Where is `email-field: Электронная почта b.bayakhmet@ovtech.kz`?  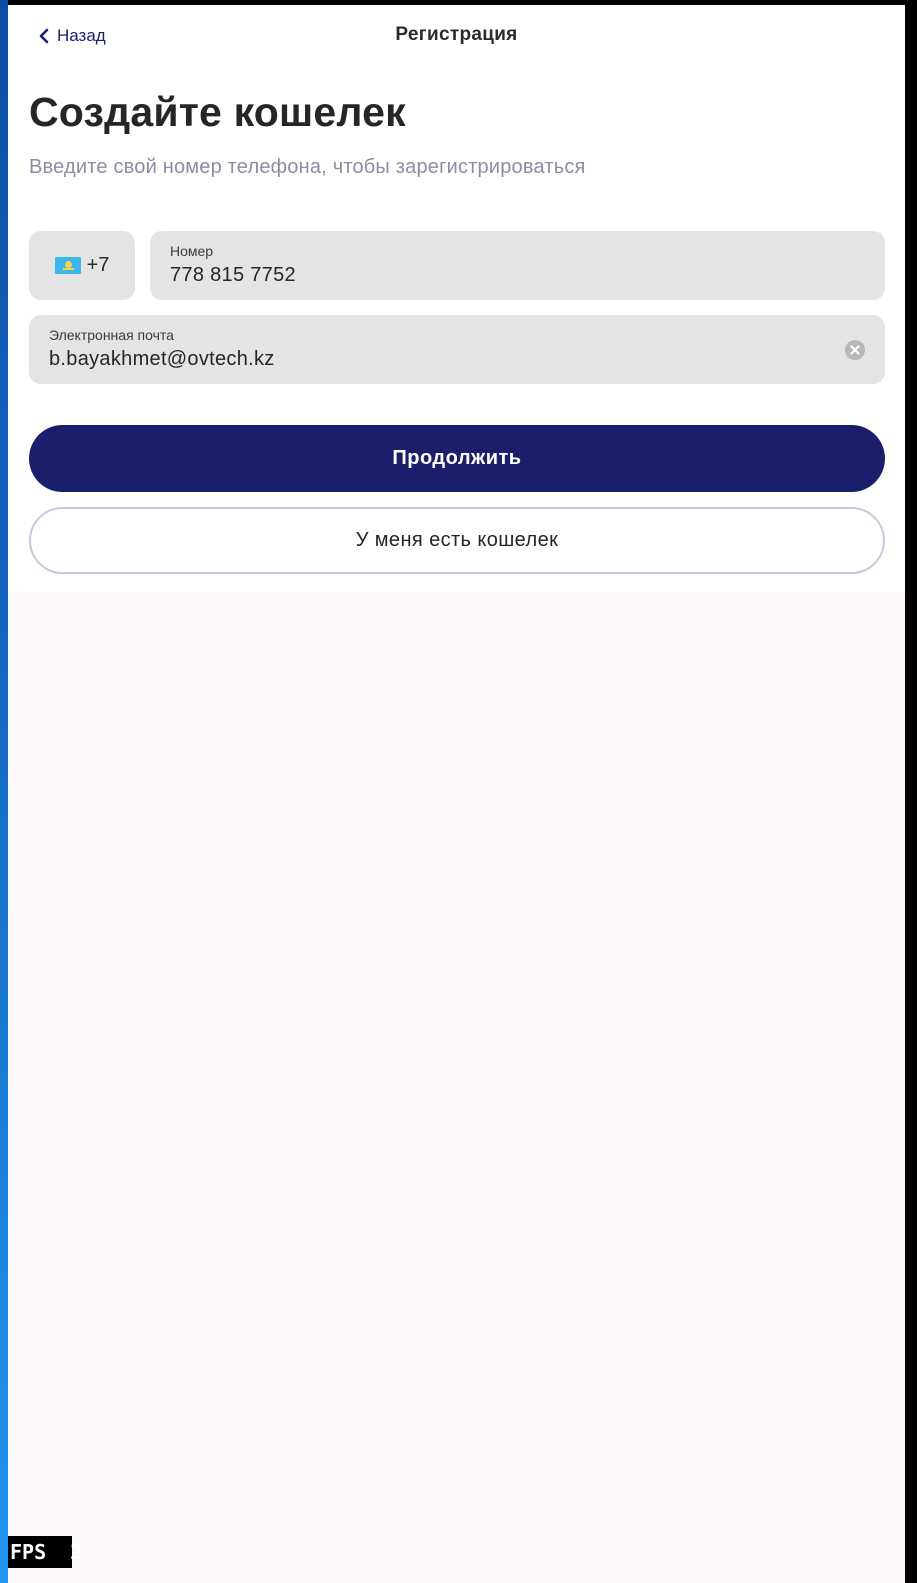 email-field: Электронная почта b.bayakhmet@ovtech.kz is located at coordinates (457, 349).